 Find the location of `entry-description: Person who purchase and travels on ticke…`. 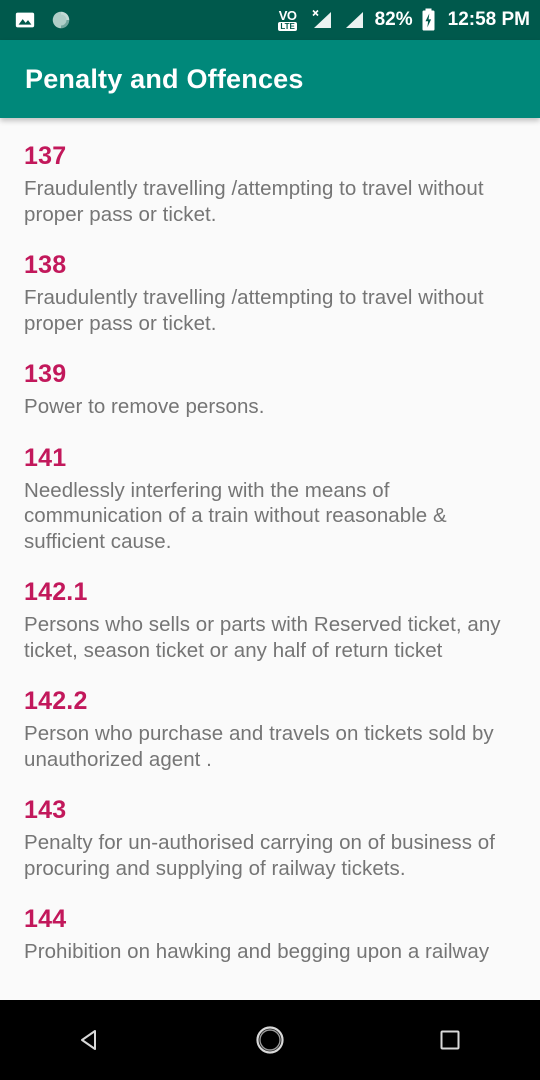

entry-description: Person who purchase and travels on ticke… is located at coordinates (259, 746).